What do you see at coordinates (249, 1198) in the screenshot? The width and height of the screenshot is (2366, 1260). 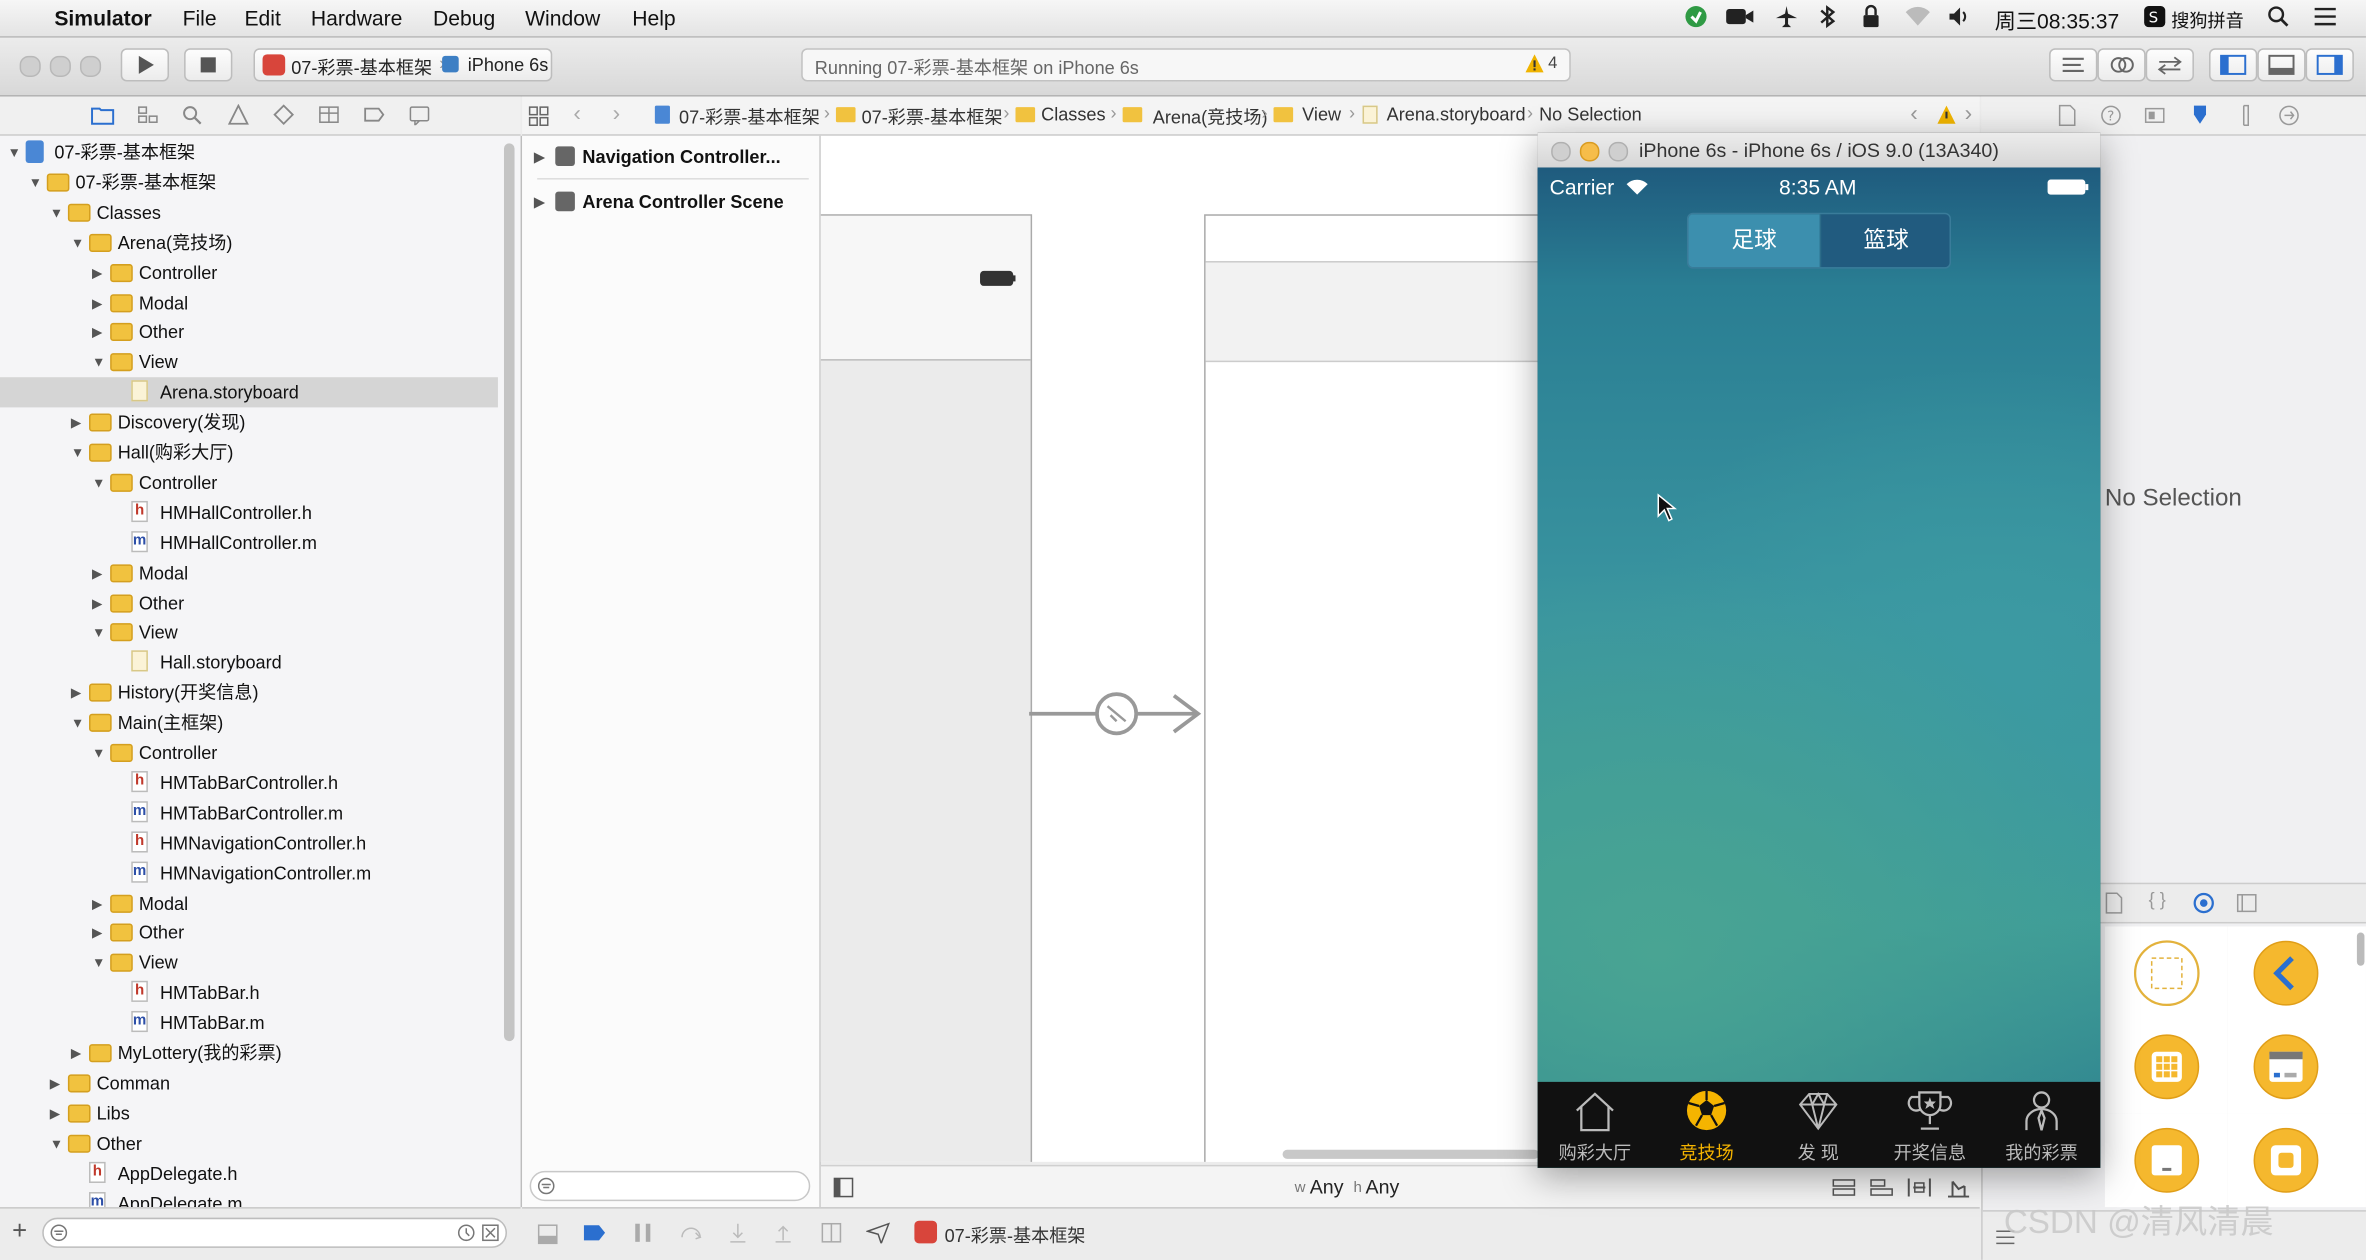 I see `navigator-item: m AppDelegate.m` at bounding box center [249, 1198].